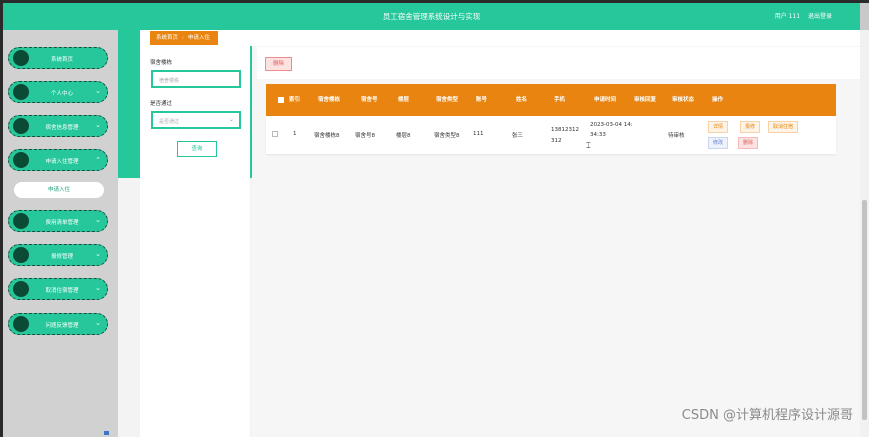 The width and height of the screenshot is (869, 437). What do you see at coordinates (327, 136) in the screenshot?
I see `cell-building: 宿舍楼栋8` at bounding box center [327, 136].